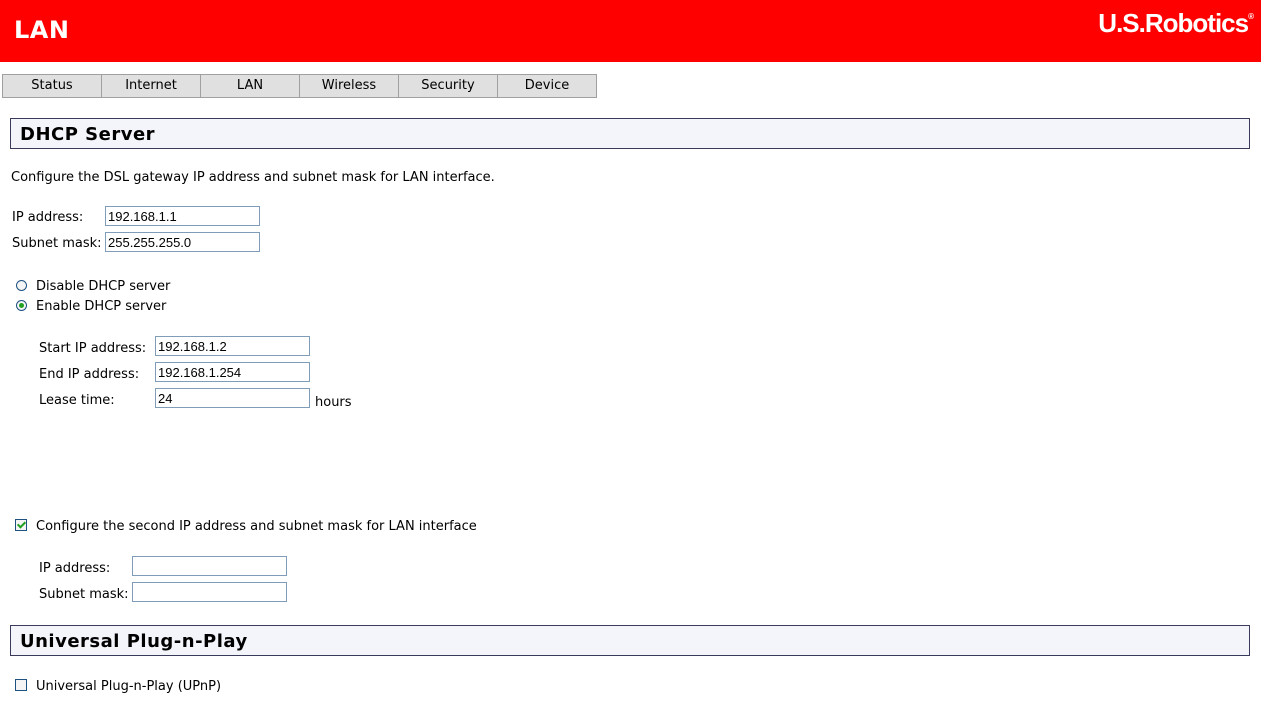  Describe the element at coordinates (547, 86) in the screenshot. I see `tab-device: Device` at that location.